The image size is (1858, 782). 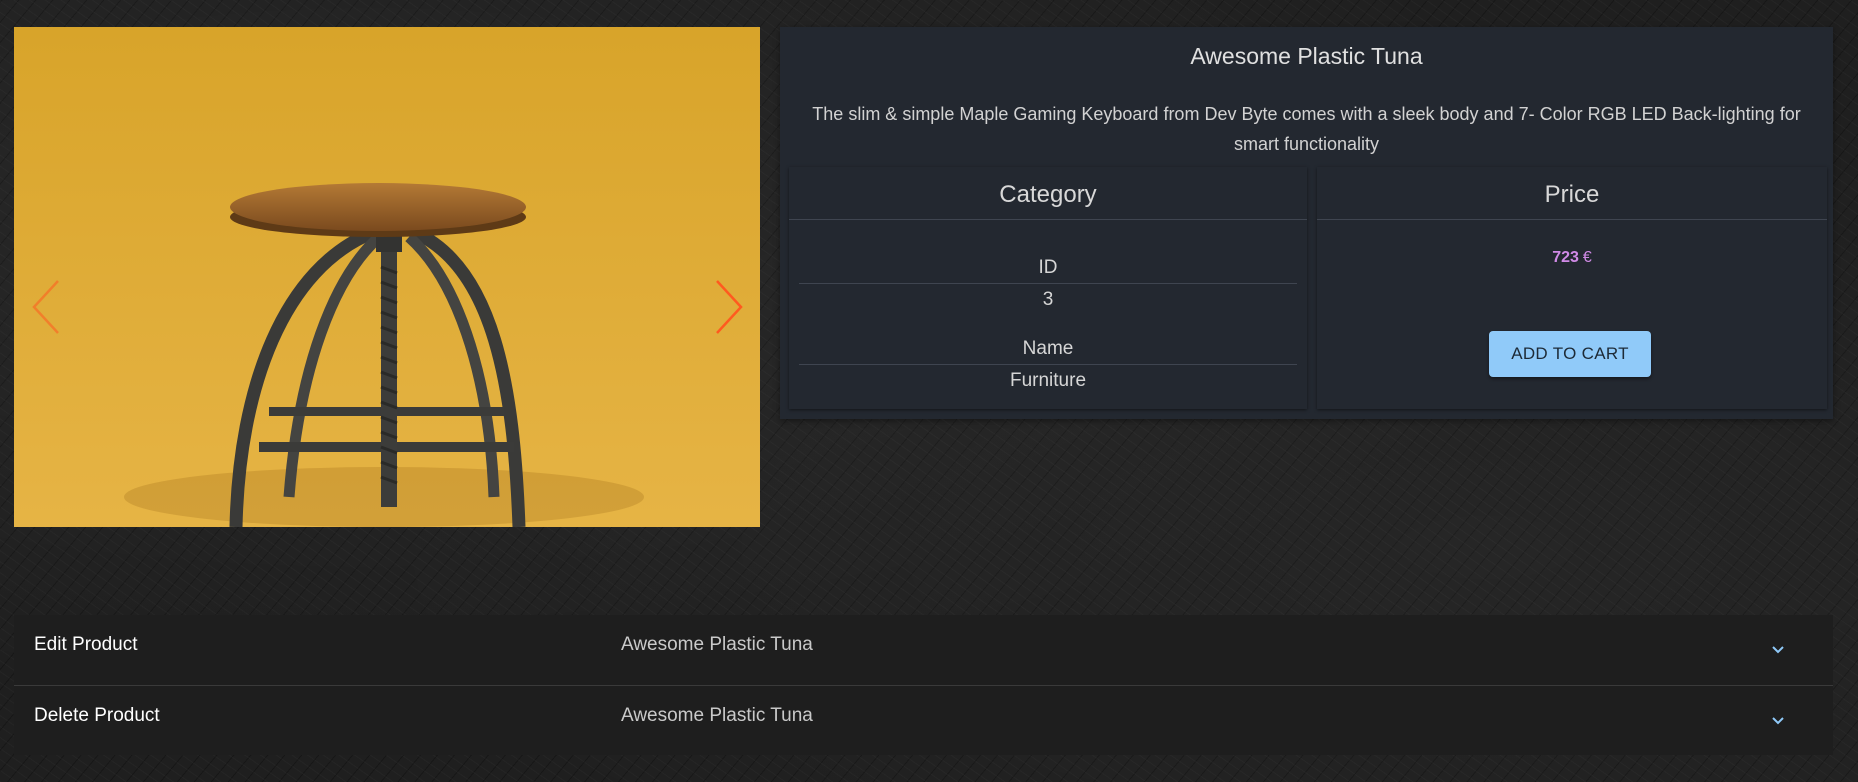 What do you see at coordinates (1048, 351) in the screenshot?
I see `category-name-label: Name` at bounding box center [1048, 351].